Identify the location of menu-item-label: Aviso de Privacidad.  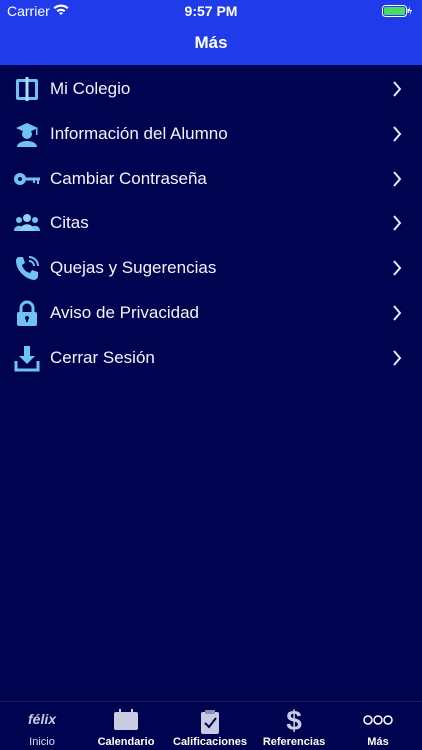
(124, 312).